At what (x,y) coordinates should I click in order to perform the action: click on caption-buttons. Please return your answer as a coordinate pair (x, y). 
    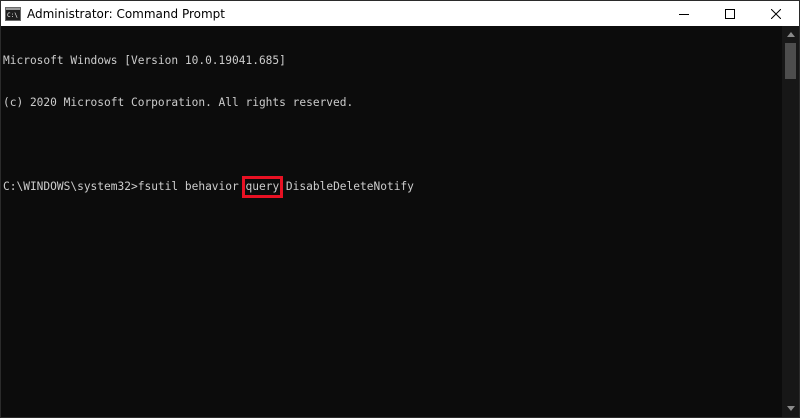
    Looking at the image, I should click on (730, 13).